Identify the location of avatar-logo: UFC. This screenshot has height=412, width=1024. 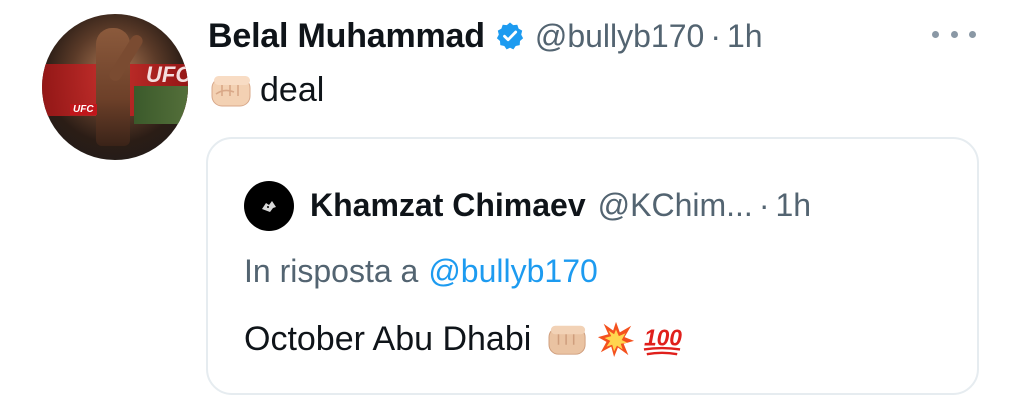
(167, 74).